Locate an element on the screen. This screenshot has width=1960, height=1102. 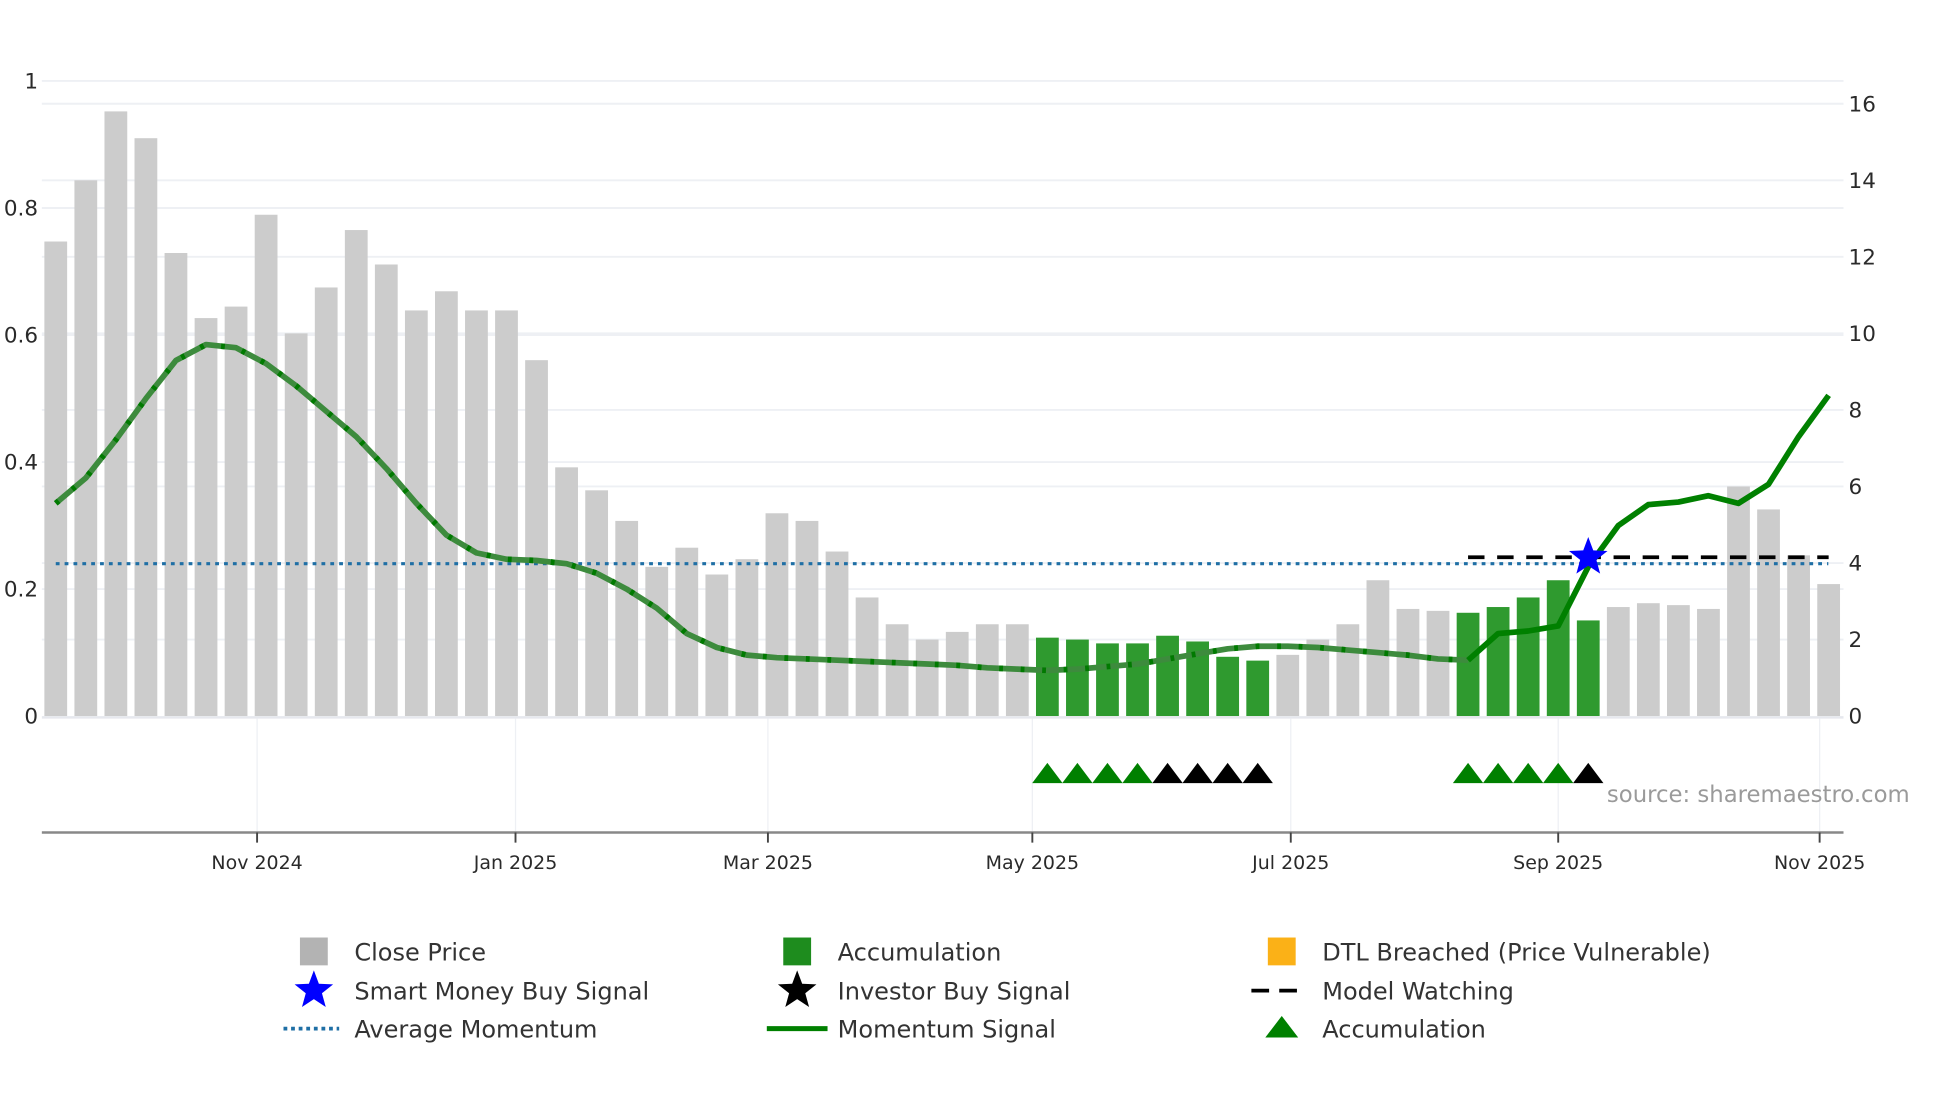
right-tick-label: 14 is located at coordinates (1862, 181).